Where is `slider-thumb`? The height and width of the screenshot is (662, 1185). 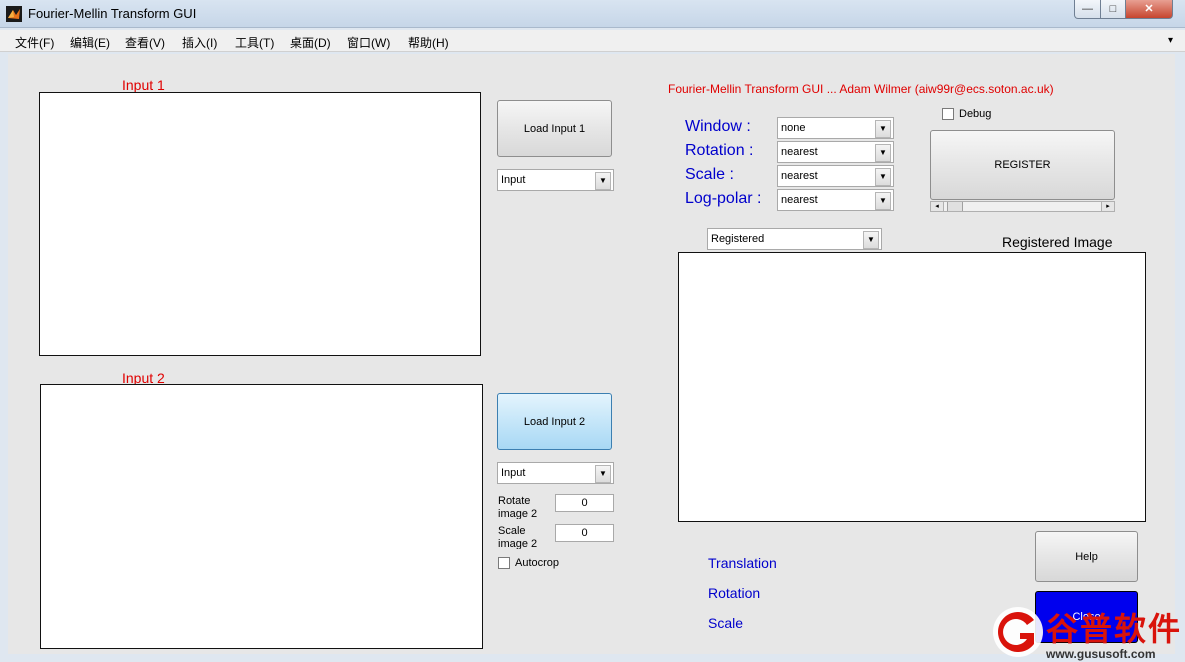
slider-thumb is located at coordinates (955, 206).